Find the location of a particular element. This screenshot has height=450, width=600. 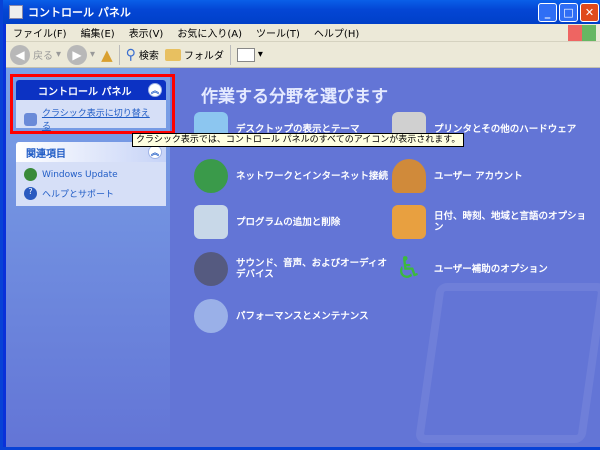

forward-button: ▶ ▾ is located at coordinates (81, 54).